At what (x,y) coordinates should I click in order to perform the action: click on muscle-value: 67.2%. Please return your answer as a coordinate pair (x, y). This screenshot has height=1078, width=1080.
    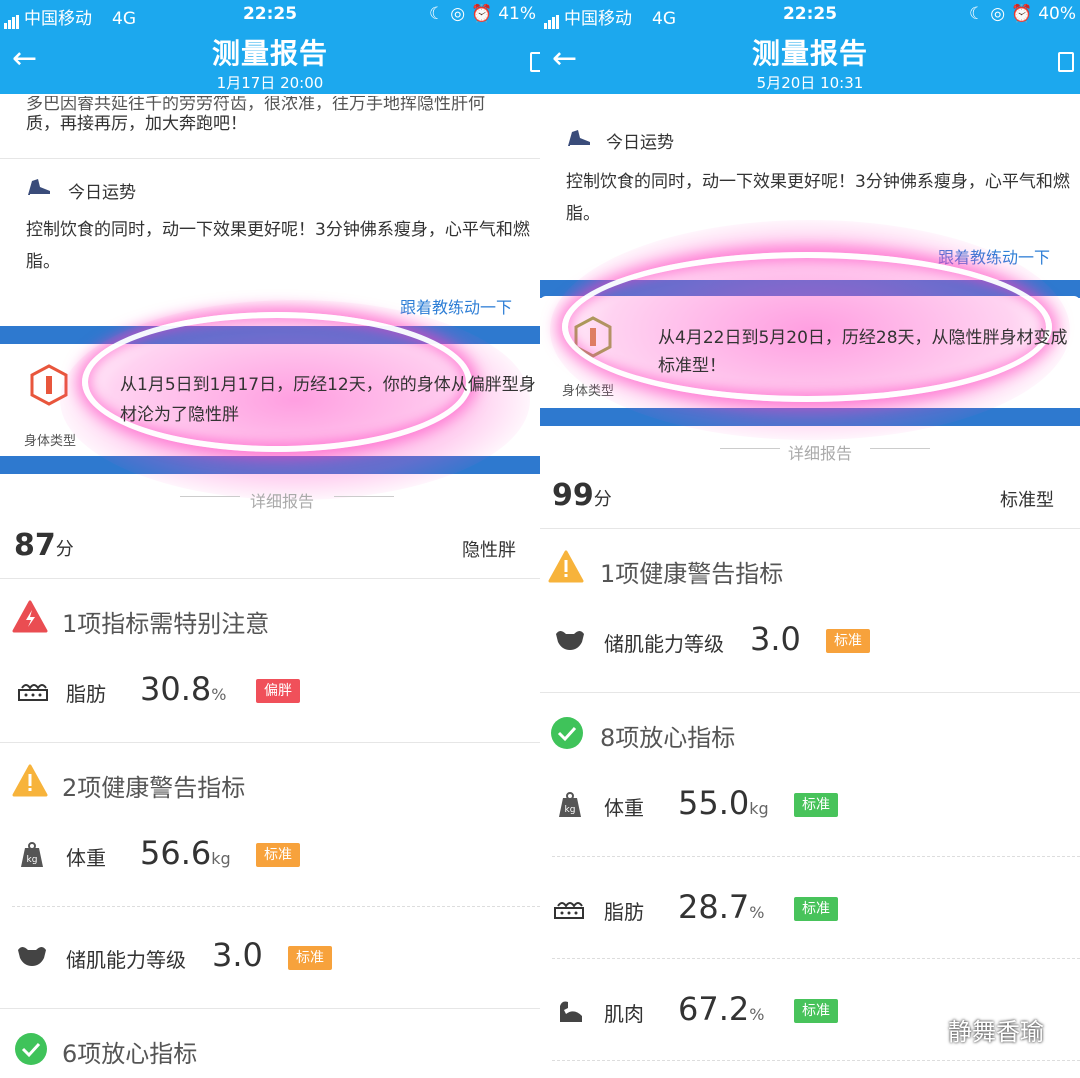
    Looking at the image, I should click on (721, 1009).